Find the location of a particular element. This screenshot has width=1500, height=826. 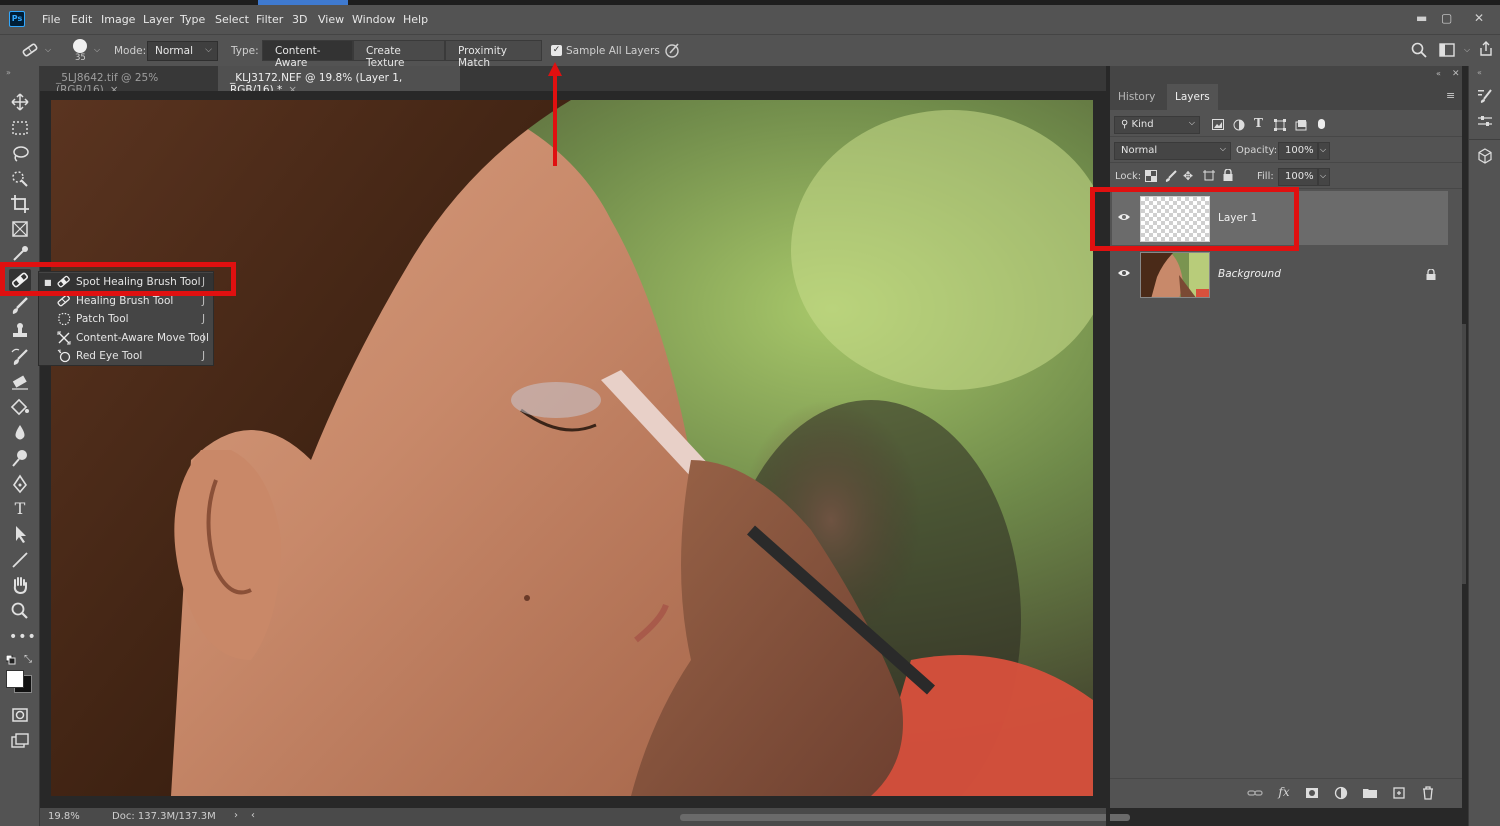

menu-file: File is located at coordinates (51, 19).